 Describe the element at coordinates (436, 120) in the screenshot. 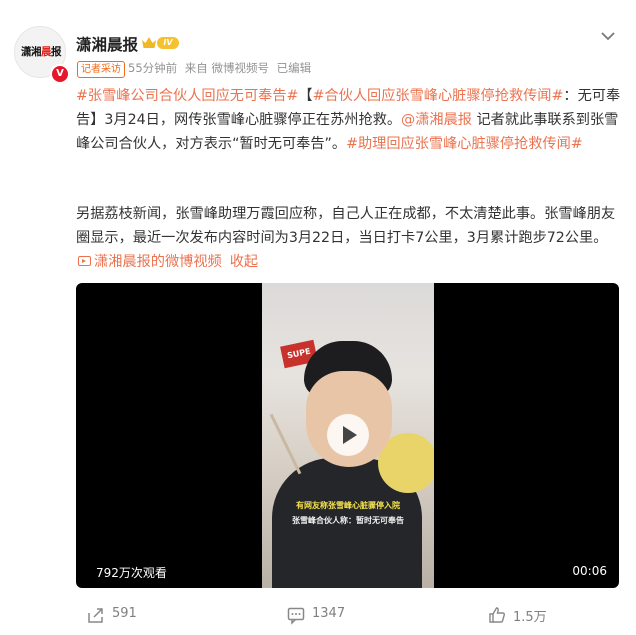

I see `mention-link: @潇湘晨报` at that location.